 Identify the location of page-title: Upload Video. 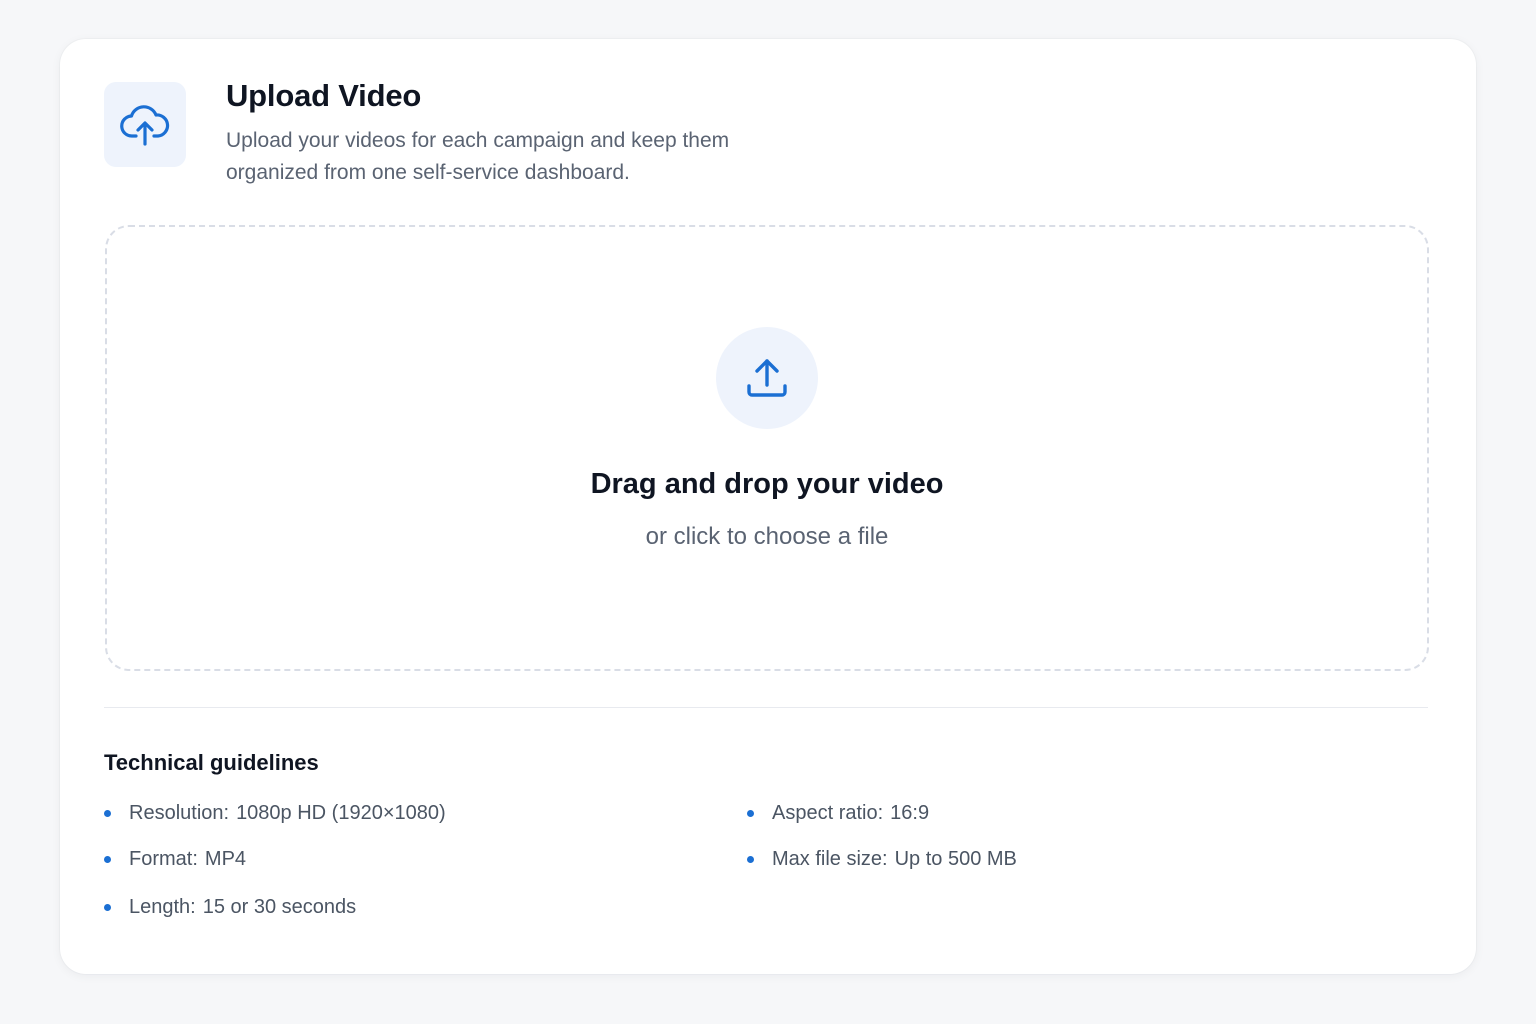
(324, 95).